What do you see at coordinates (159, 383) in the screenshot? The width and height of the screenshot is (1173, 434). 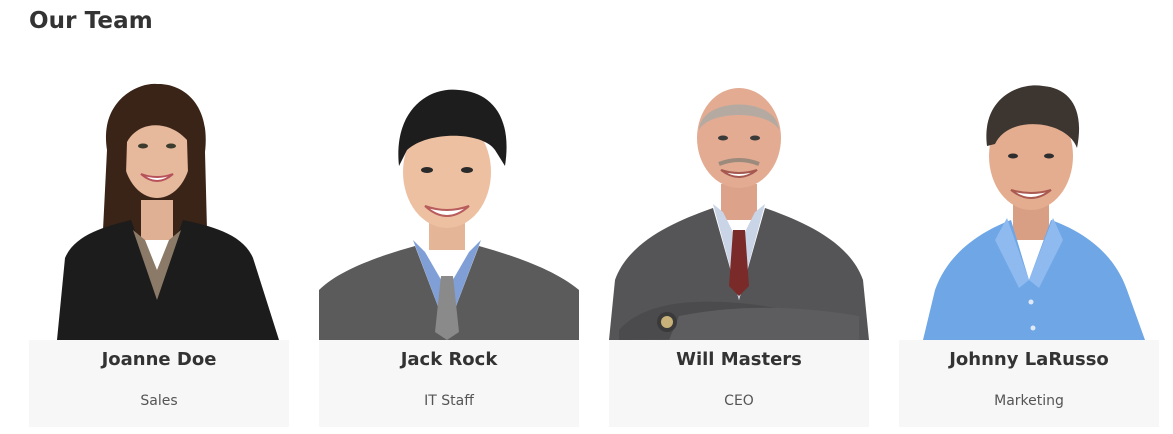 I see `team-member-info: Joanne Doe Sales` at bounding box center [159, 383].